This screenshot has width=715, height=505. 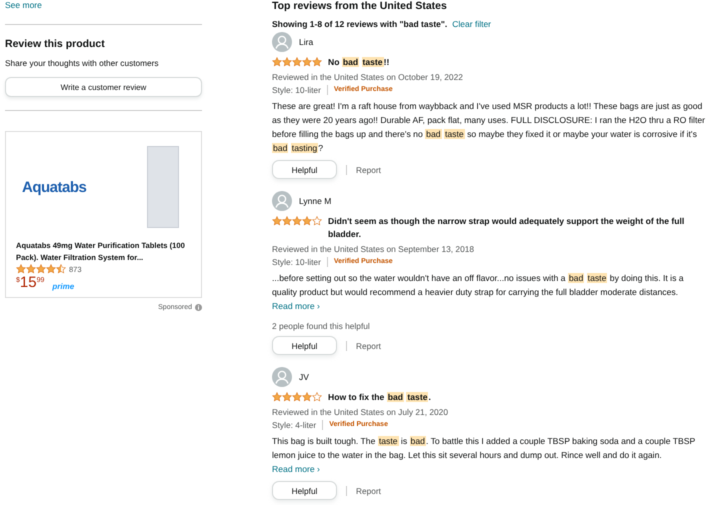 I want to click on review-date: Reviewed in the United States on September 13, 2018, so click(x=374, y=249).